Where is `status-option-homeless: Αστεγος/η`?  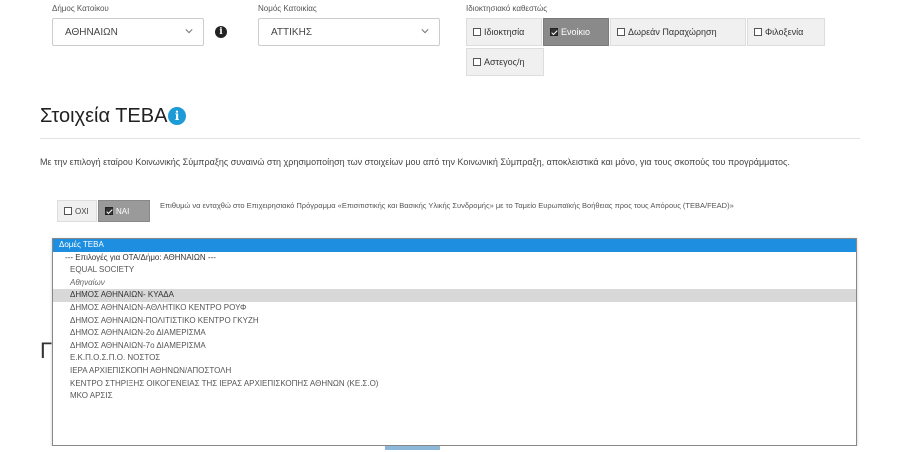
status-option-homeless: Αστεγος/η is located at coordinates (505, 62).